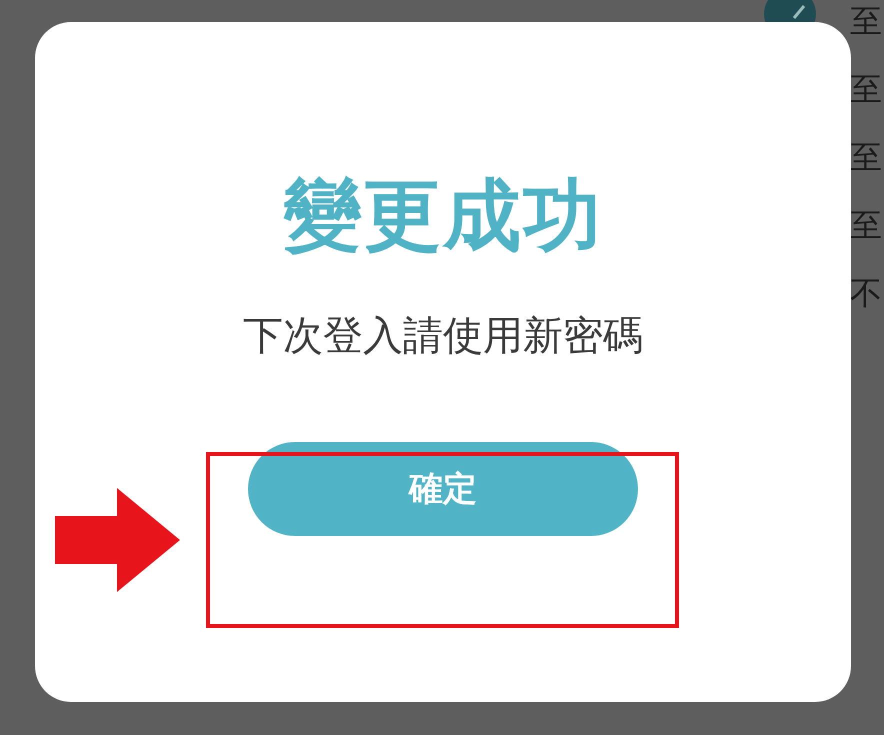  What do you see at coordinates (866, 293) in the screenshot?
I see `background-text: 不` at bounding box center [866, 293].